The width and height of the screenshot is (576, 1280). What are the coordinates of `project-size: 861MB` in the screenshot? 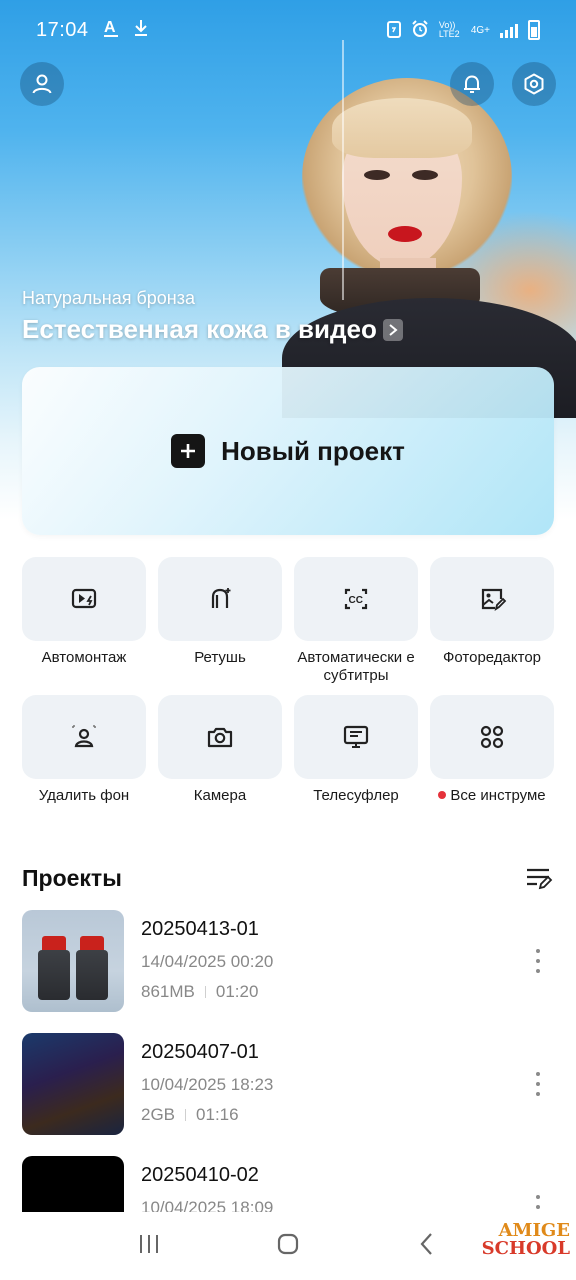 It's located at (168, 991).